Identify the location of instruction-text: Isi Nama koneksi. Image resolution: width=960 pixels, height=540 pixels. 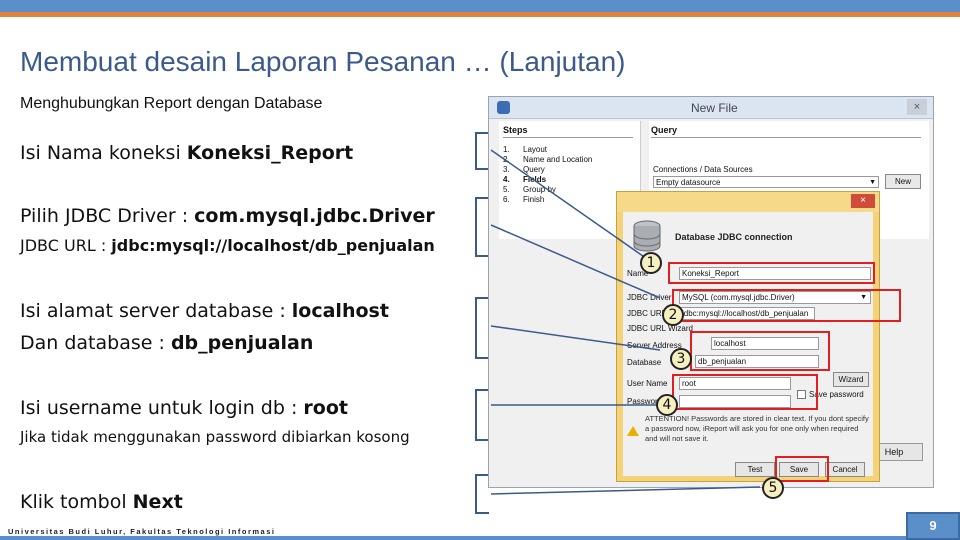
(103, 153).